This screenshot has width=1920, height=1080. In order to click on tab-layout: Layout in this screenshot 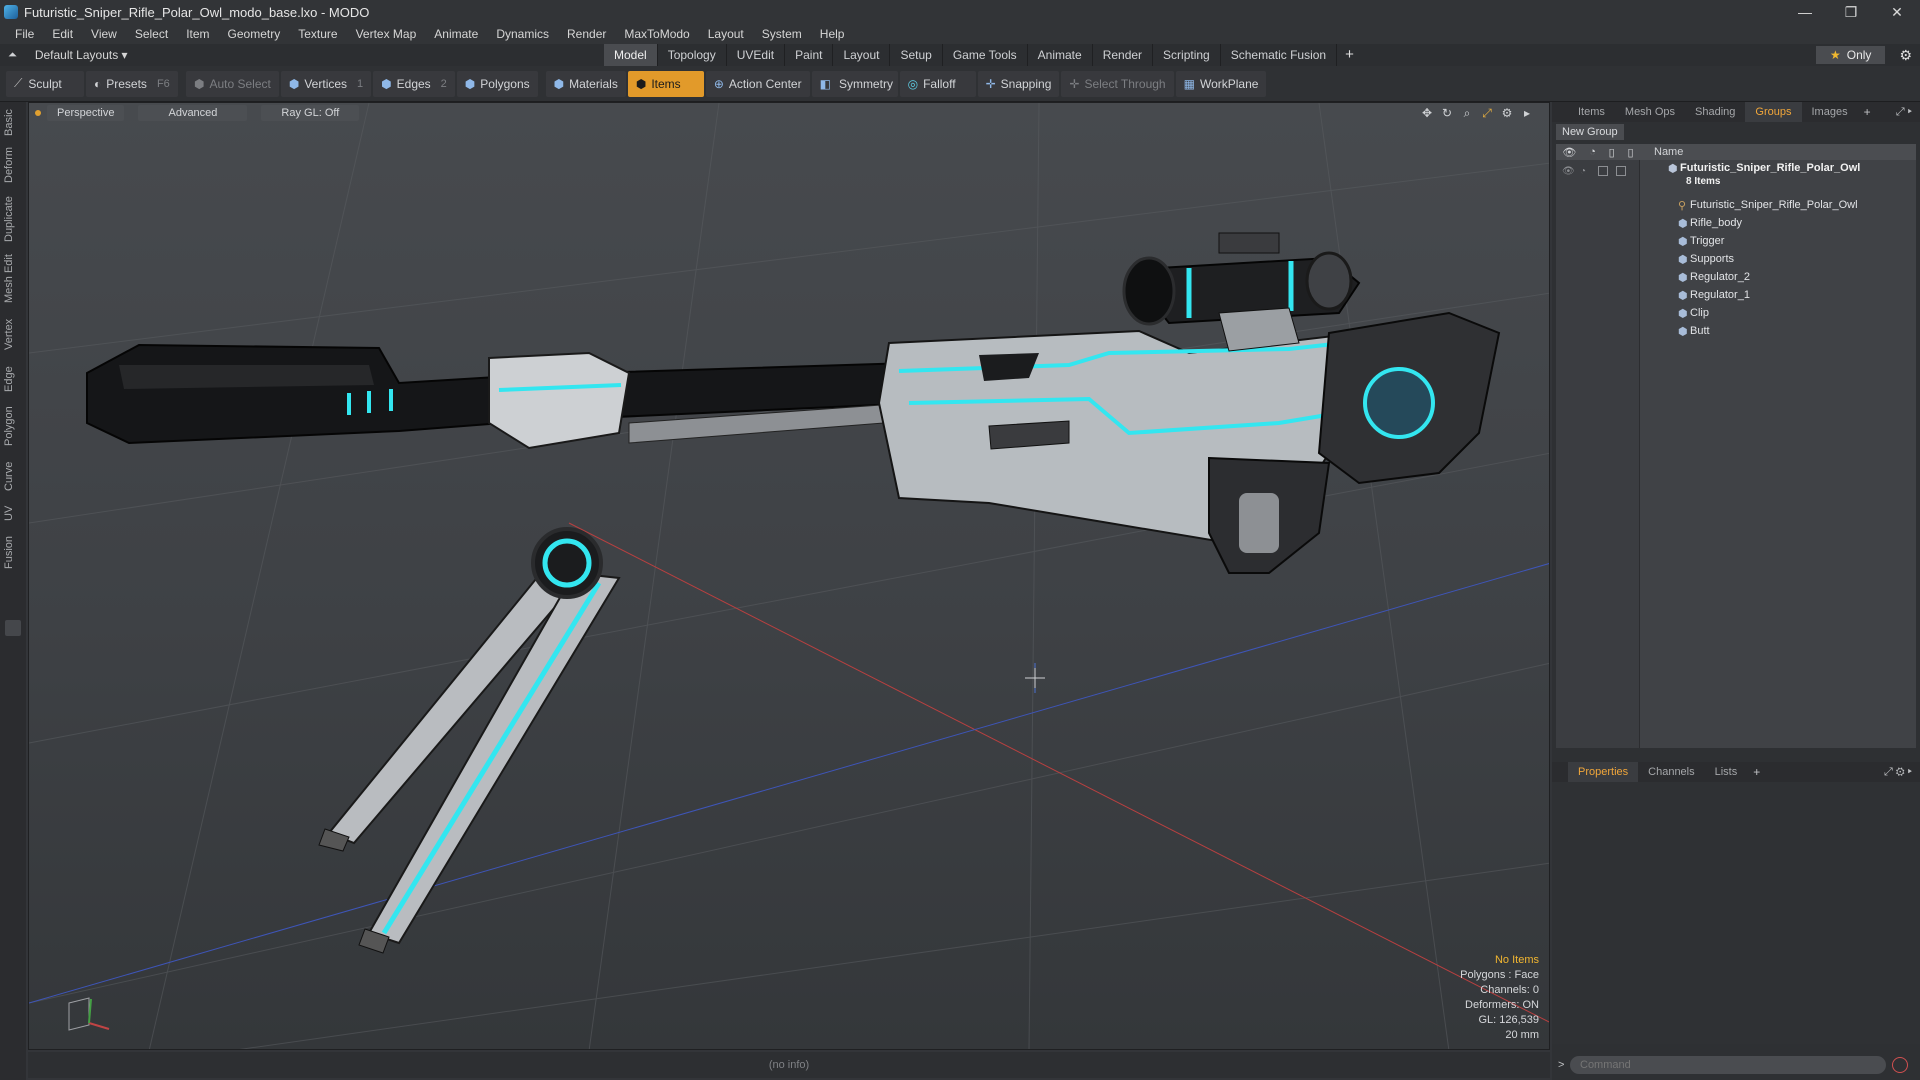, I will do `click(862, 55)`.